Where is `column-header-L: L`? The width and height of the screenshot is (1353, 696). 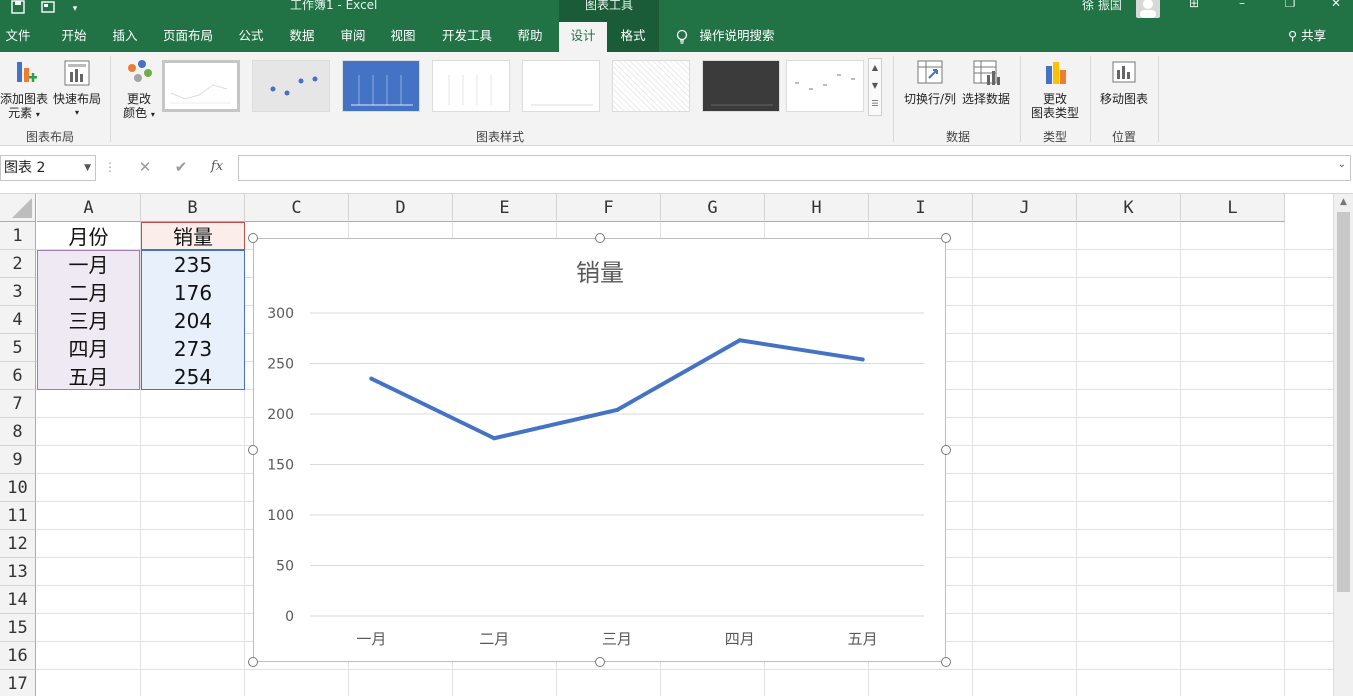 column-header-L: L is located at coordinates (1233, 208).